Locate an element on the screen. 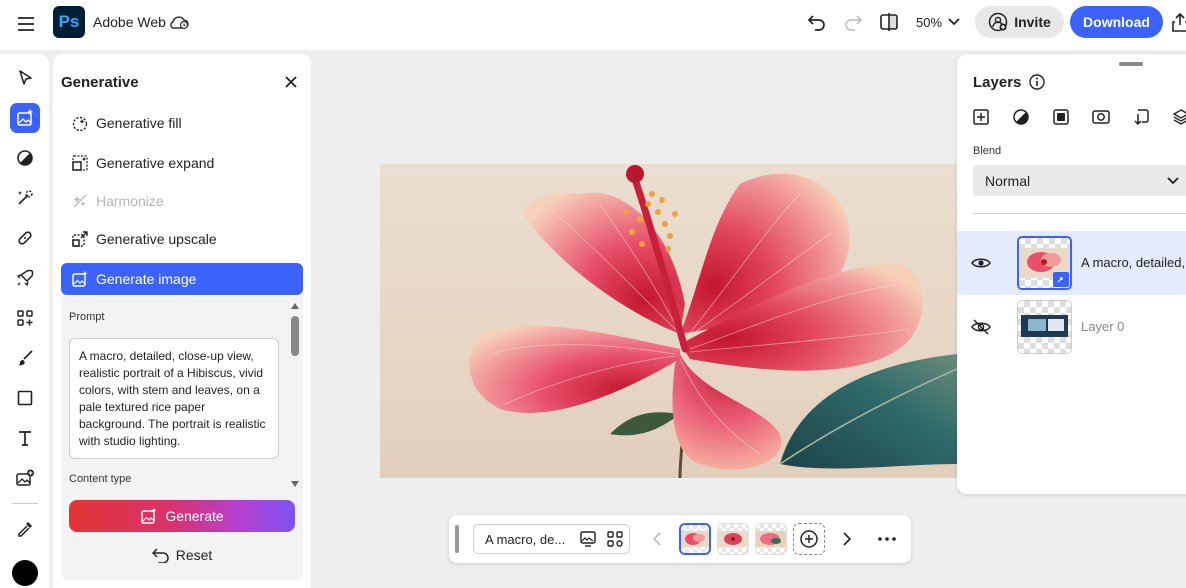  generative-fill-icon is located at coordinates (80, 124).